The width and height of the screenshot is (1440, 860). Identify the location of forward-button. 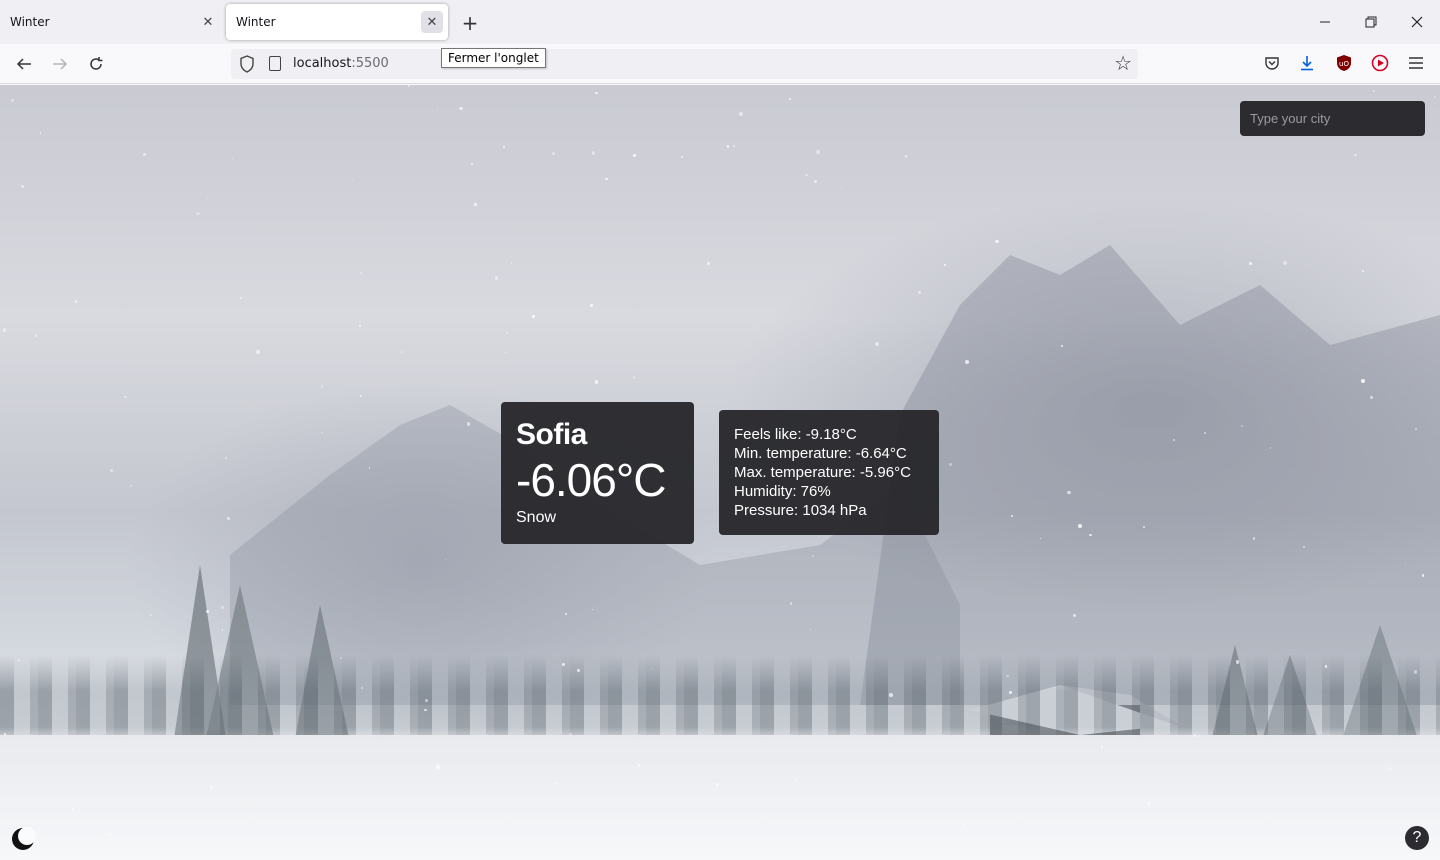
(60, 64).